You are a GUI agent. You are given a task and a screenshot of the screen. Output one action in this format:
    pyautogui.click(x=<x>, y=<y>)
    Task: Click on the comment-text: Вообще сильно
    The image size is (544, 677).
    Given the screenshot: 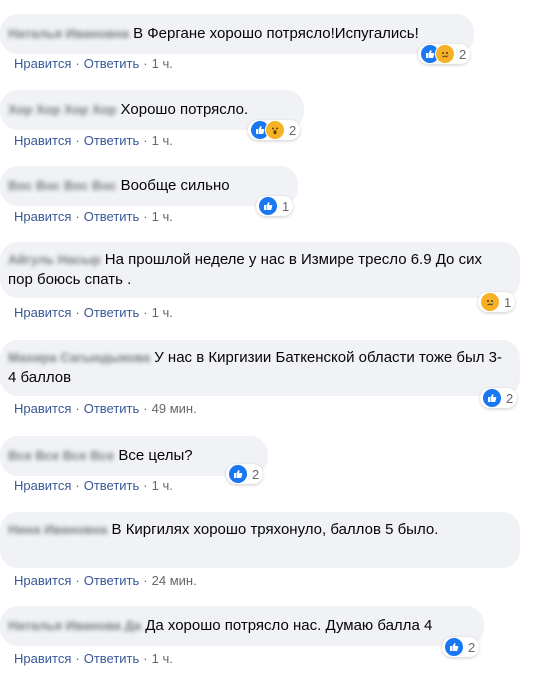 What is the action you would take?
    pyautogui.click(x=175, y=185)
    